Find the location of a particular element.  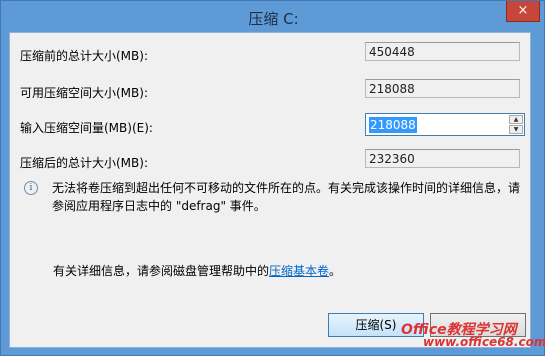

total-after-value: 232360 is located at coordinates (442, 158).